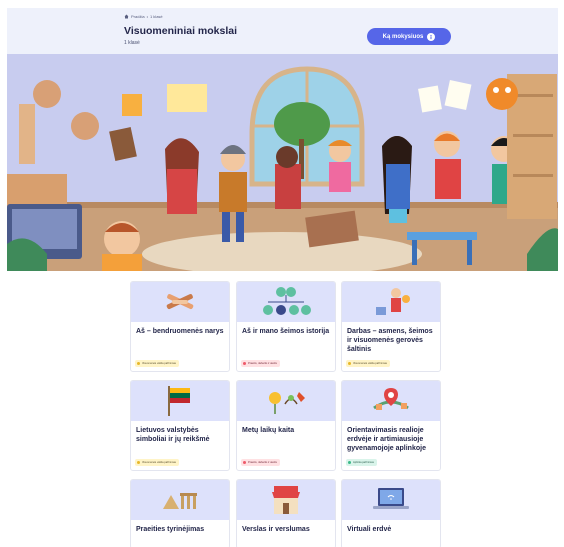 Image resolution: width=564 pixels, height=547 pixels. I want to click on learn-button-label: Ką mokysiuos, so click(403, 36).